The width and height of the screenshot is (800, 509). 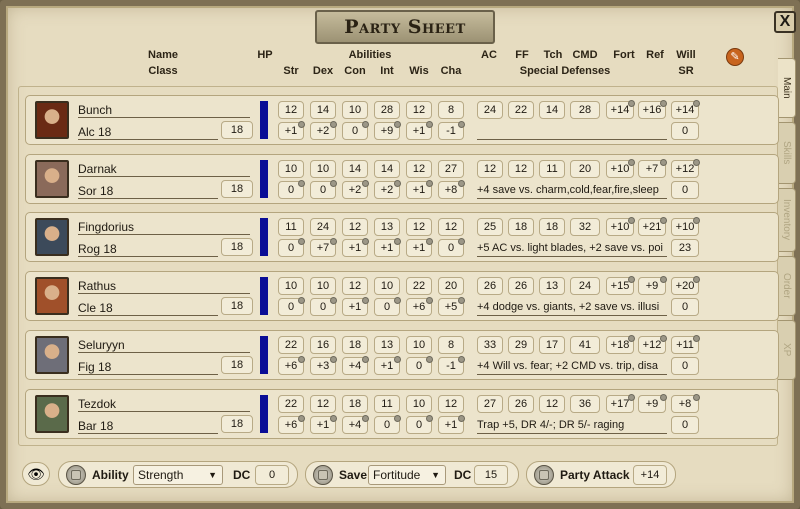 What do you see at coordinates (387, 345) in the screenshot?
I see `ability-score: 13` at bounding box center [387, 345].